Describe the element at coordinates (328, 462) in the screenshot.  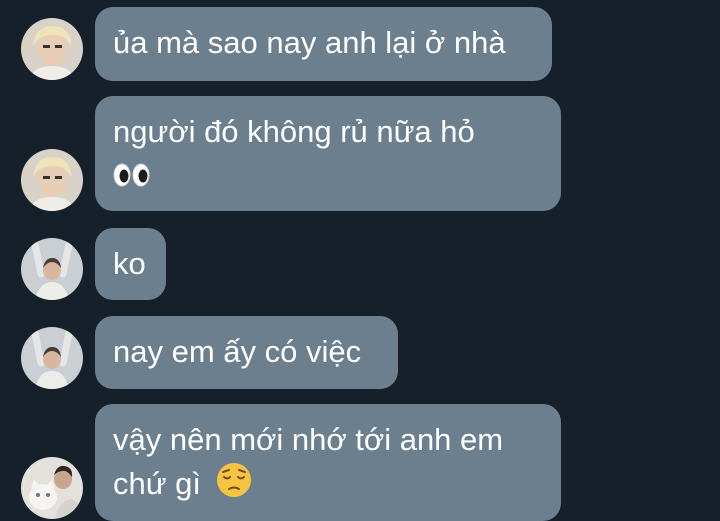
I see `message-bubble: vậy nên mới nhớ tới anh em chứ gì` at that location.